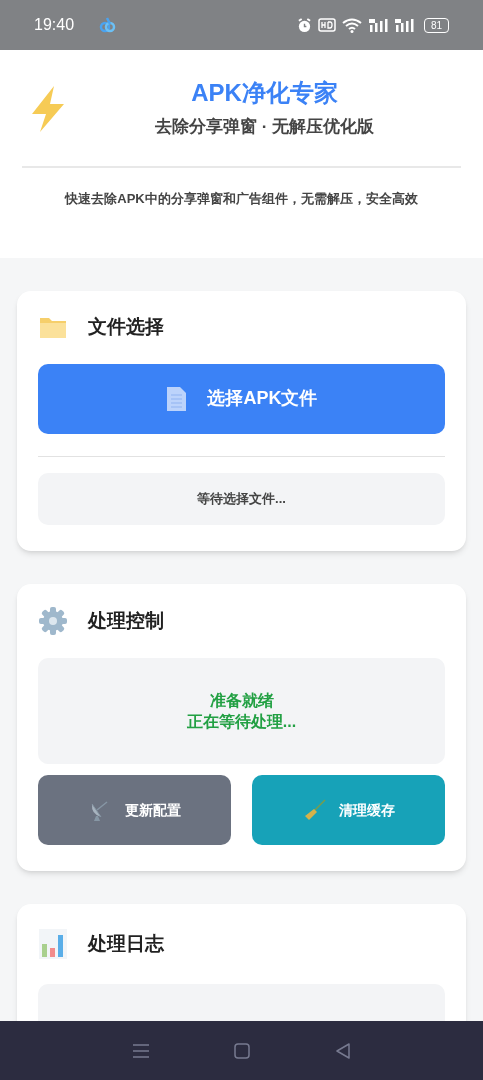 The height and width of the screenshot is (1080, 483). I want to click on select-apk-button: 选择APK文件, so click(241, 398).